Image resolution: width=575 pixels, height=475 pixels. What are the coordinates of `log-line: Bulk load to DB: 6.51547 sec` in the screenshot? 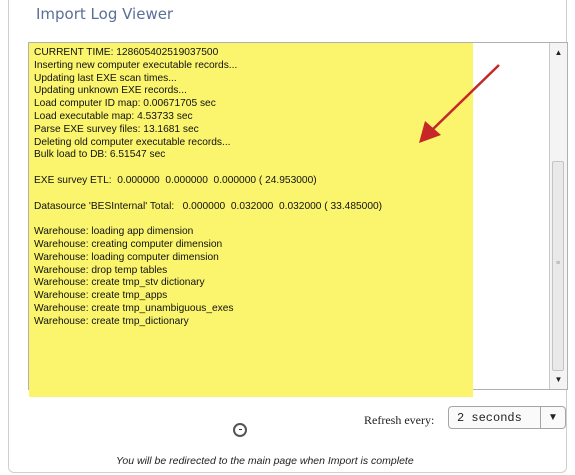 It's located at (100, 155).